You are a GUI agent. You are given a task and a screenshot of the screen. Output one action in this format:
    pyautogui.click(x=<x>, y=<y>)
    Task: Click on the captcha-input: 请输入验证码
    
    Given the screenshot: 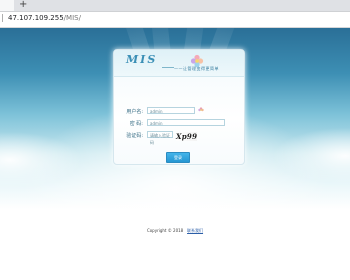 What is the action you would take?
    pyautogui.click(x=160, y=138)
    